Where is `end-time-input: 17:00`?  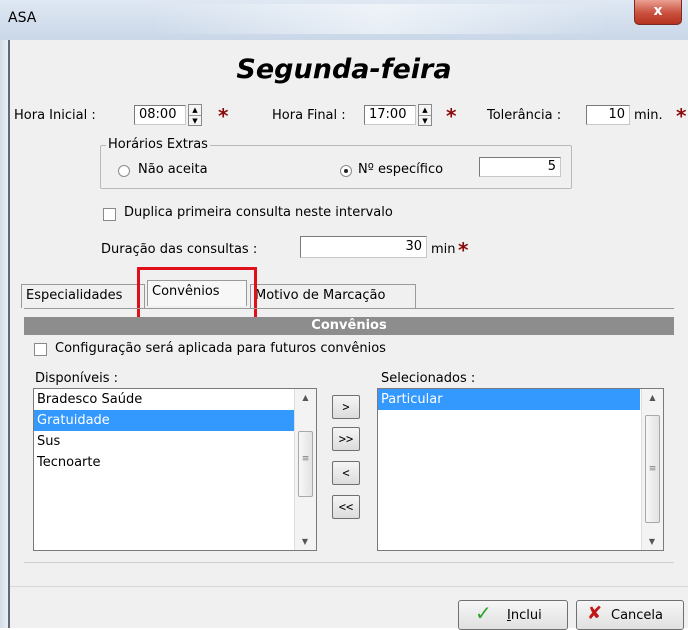 end-time-input: 17:00 is located at coordinates (390, 115).